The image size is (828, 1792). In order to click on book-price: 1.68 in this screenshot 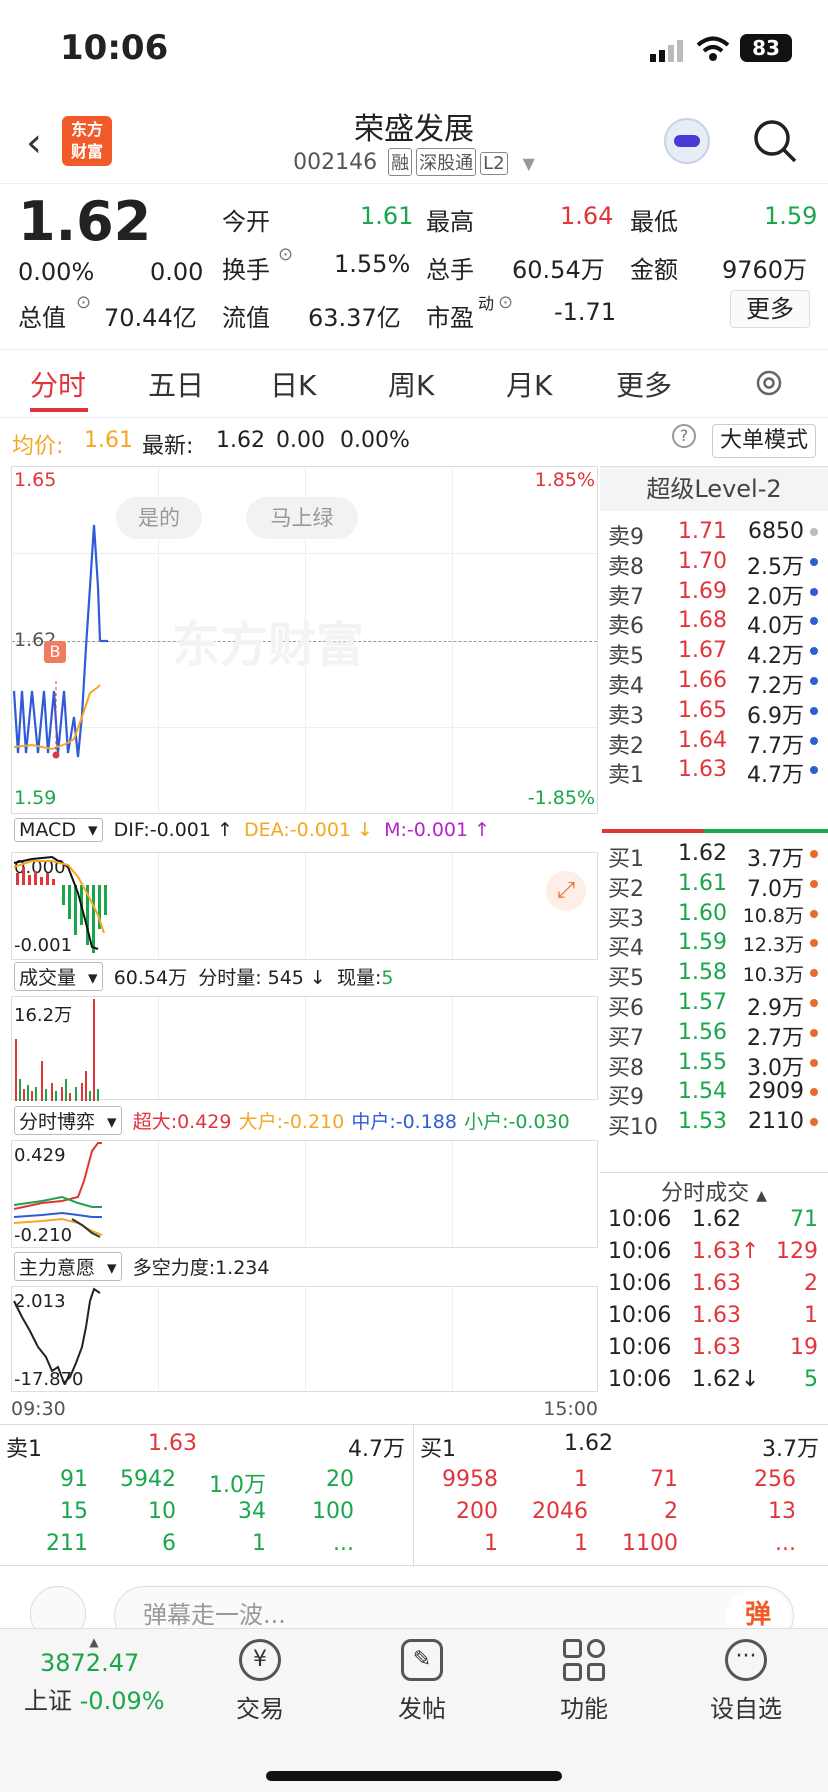, I will do `click(702, 621)`.